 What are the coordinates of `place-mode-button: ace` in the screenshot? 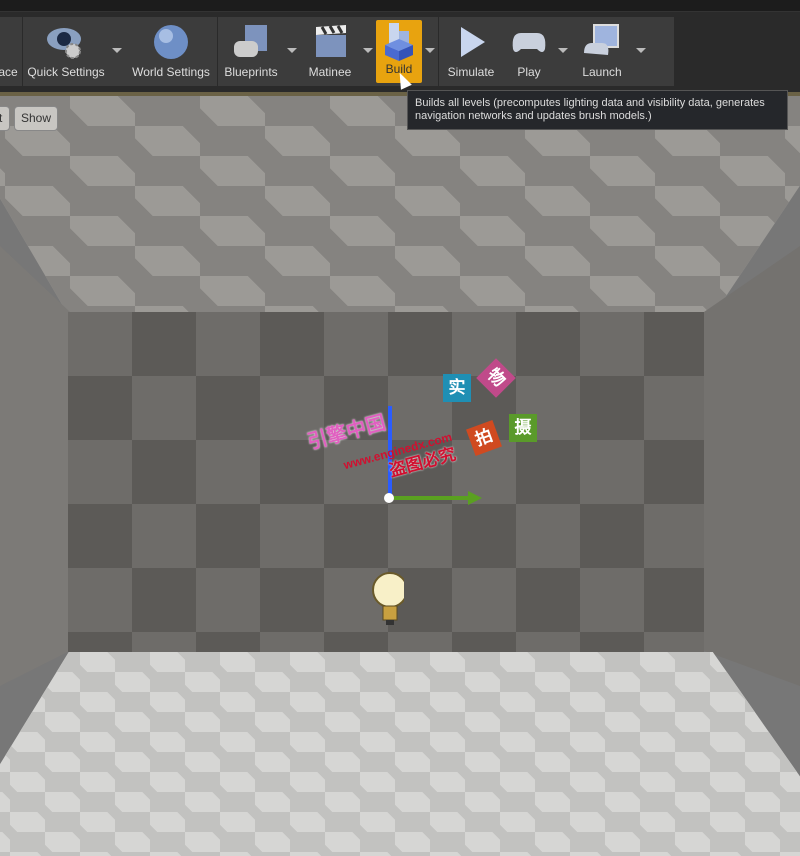 It's located at (11, 51).